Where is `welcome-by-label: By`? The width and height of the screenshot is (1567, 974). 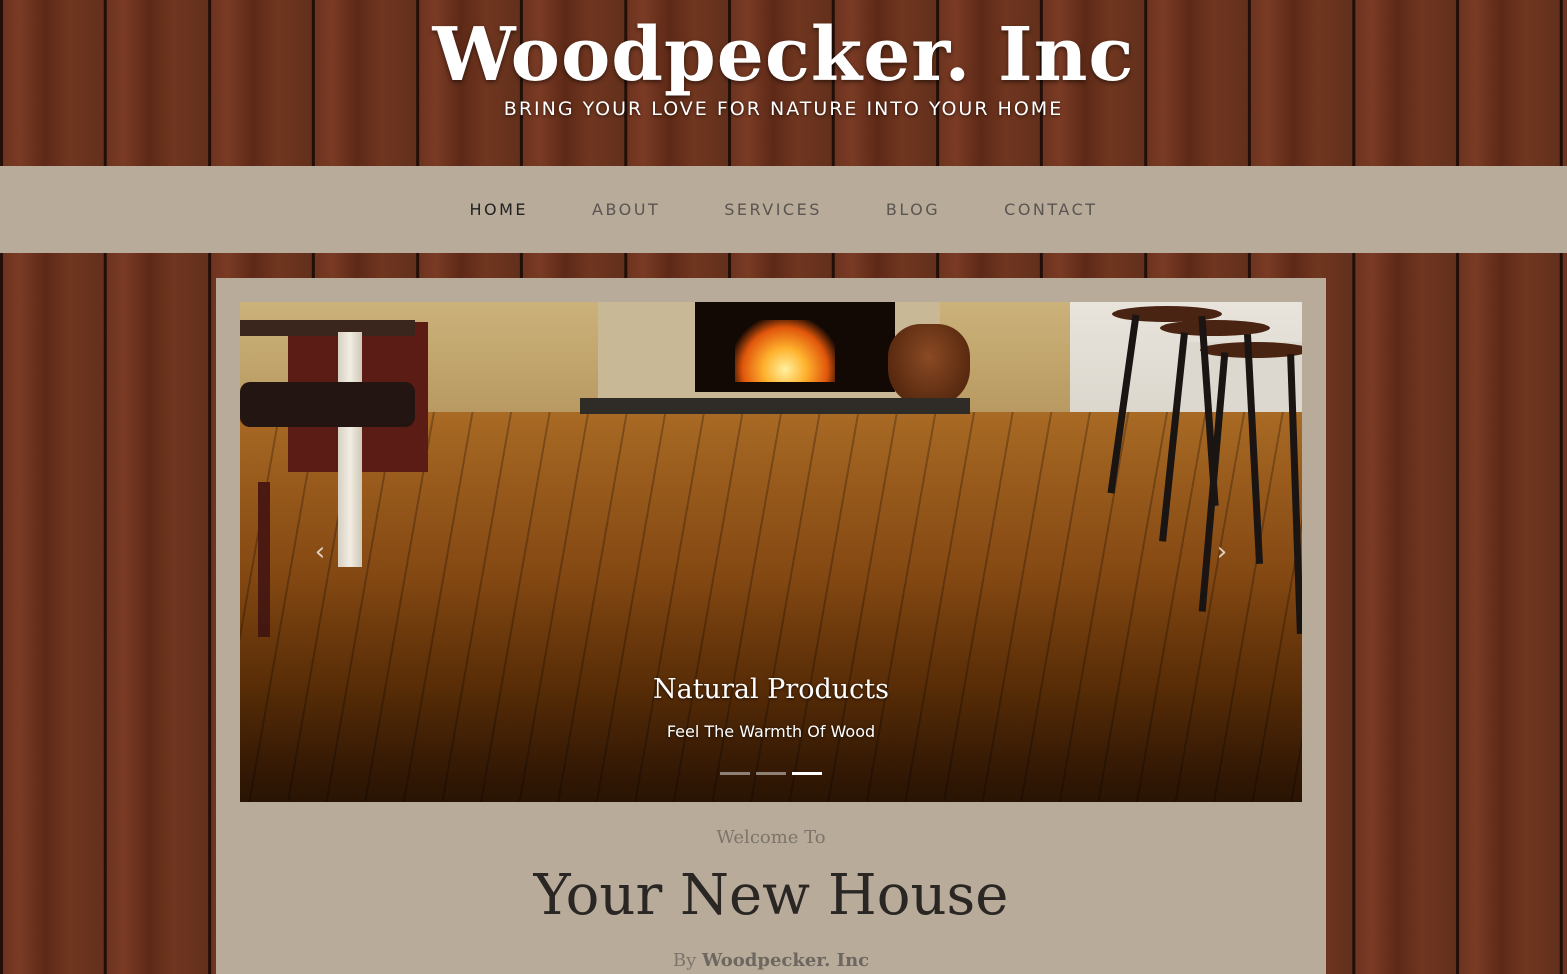
welcome-by-label: By is located at coordinates (684, 960).